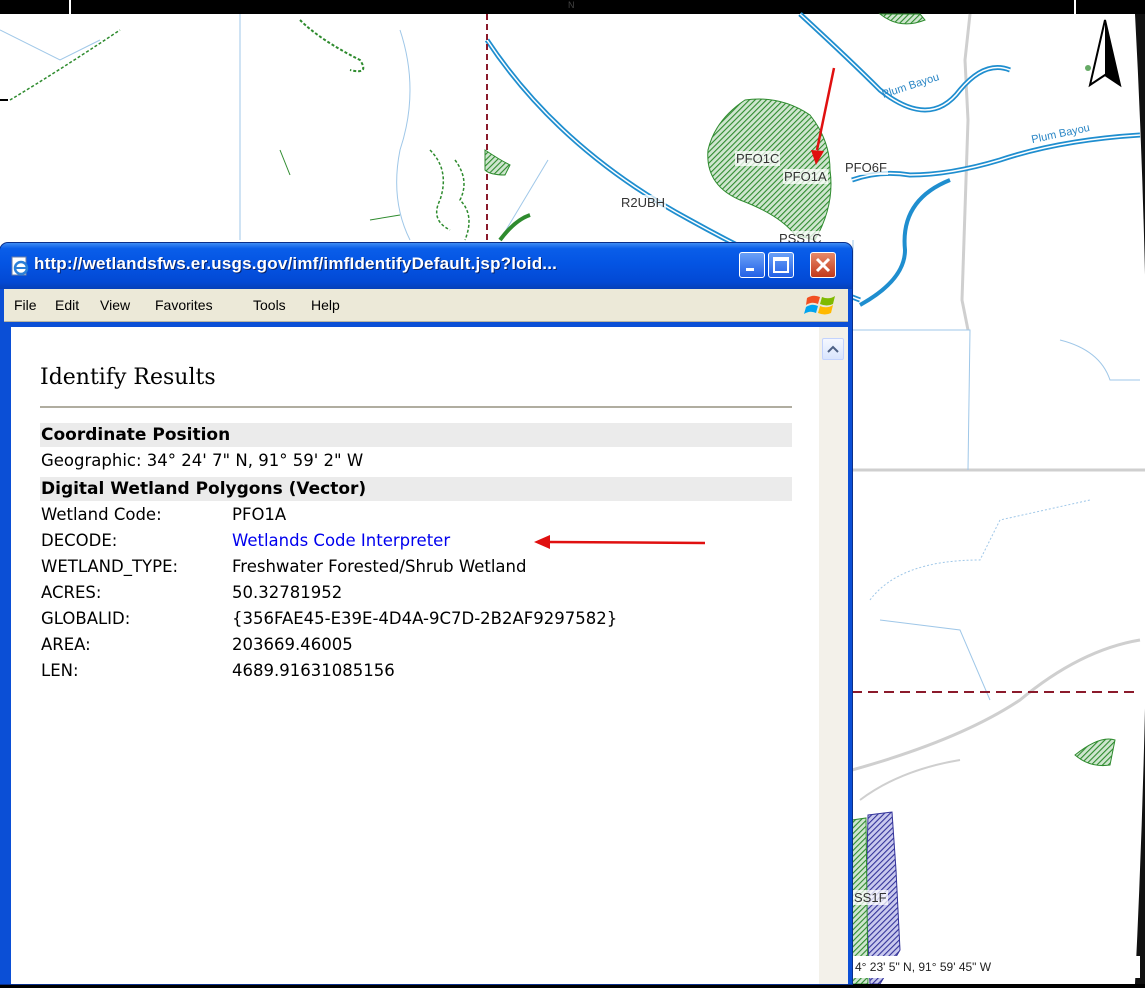 The height and width of the screenshot is (988, 1145). I want to click on menu-file: File, so click(25, 305).